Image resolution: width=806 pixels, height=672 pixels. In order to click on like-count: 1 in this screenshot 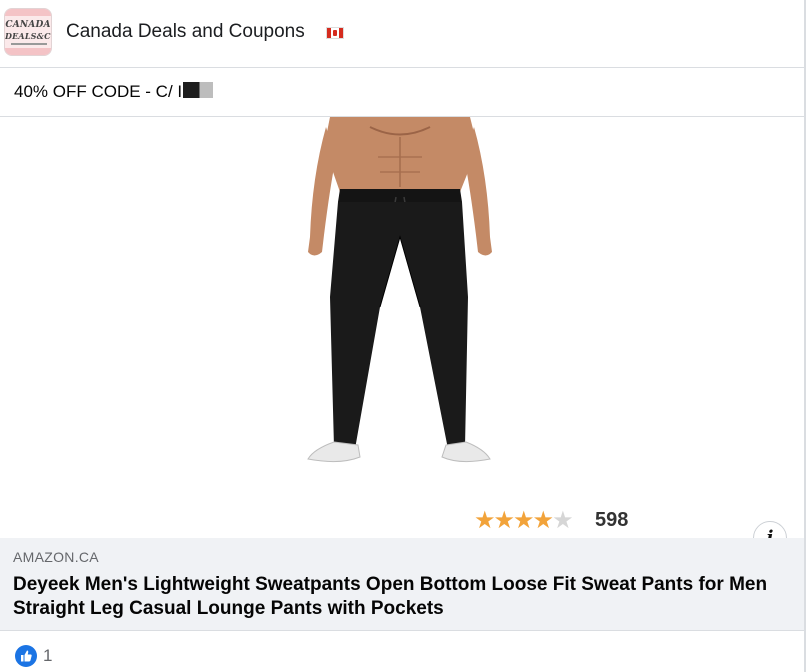, I will do `click(48, 655)`.